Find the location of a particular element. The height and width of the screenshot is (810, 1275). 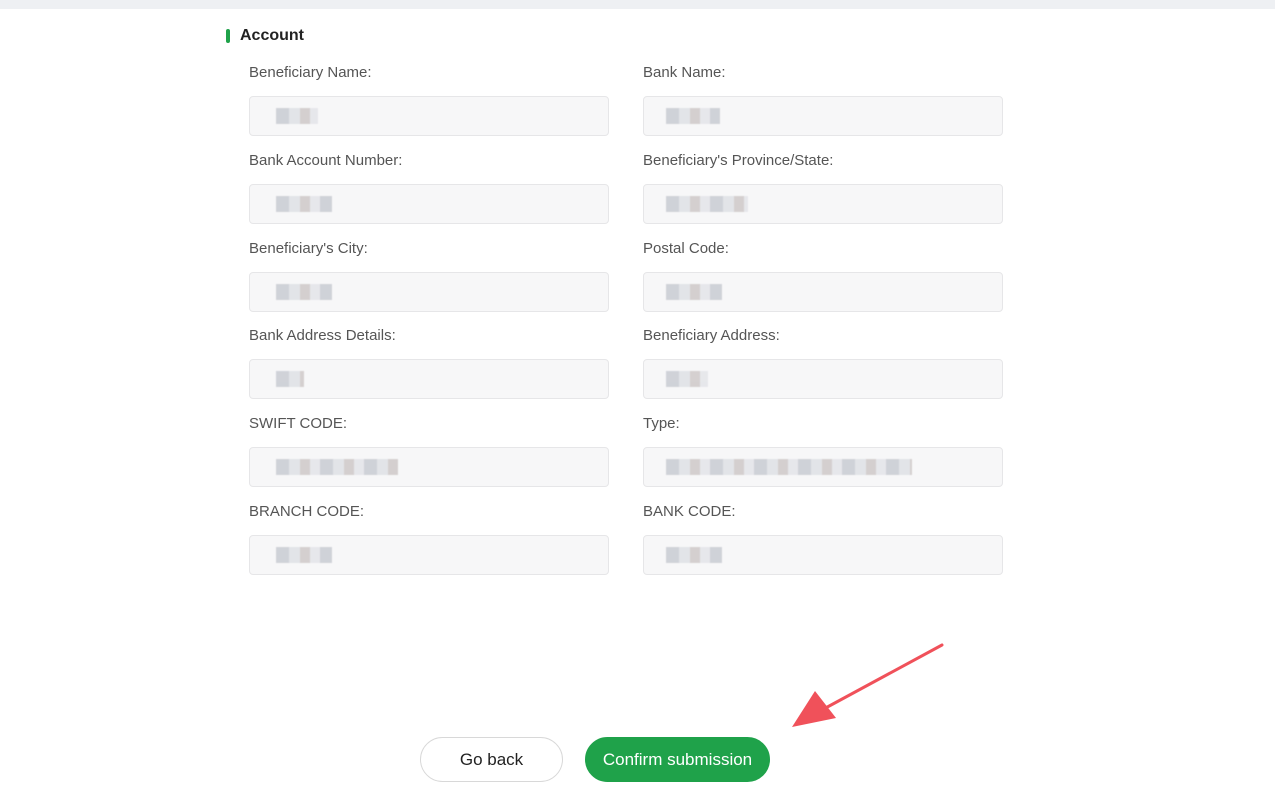

field-postal-code: Postal Code: ████ is located at coordinates (823, 275).